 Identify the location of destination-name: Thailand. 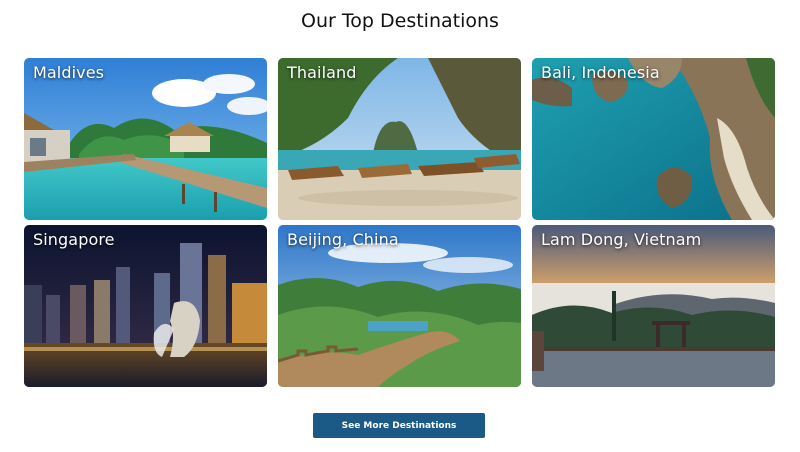
(322, 72).